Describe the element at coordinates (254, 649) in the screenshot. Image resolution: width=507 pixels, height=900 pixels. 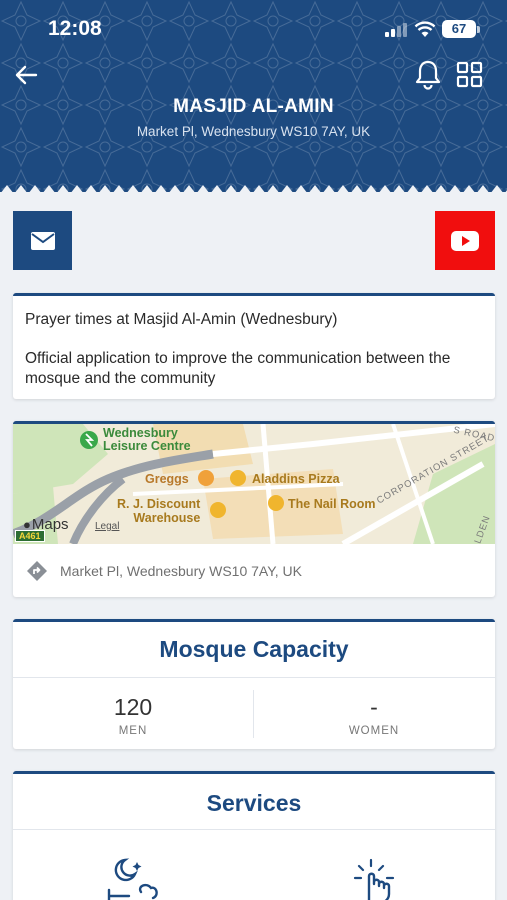
I see `capacity-title: Mosque Capacity` at that location.